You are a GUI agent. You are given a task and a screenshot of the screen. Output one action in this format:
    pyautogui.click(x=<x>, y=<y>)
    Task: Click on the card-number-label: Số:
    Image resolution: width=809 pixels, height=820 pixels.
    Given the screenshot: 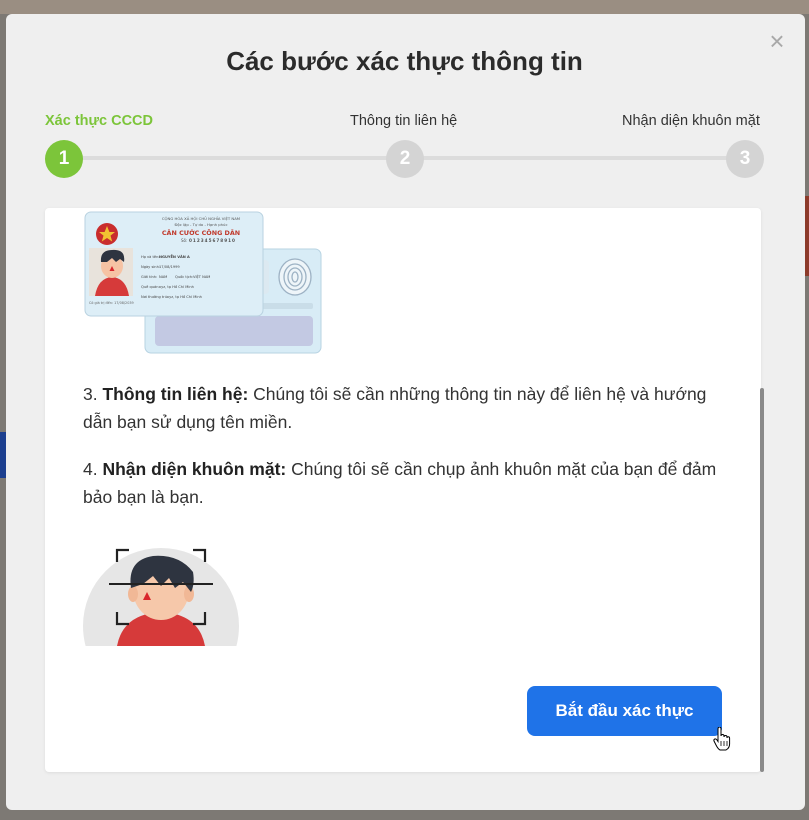 What is the action you would take?
    pyautogui.click(x=184, y=240)
    